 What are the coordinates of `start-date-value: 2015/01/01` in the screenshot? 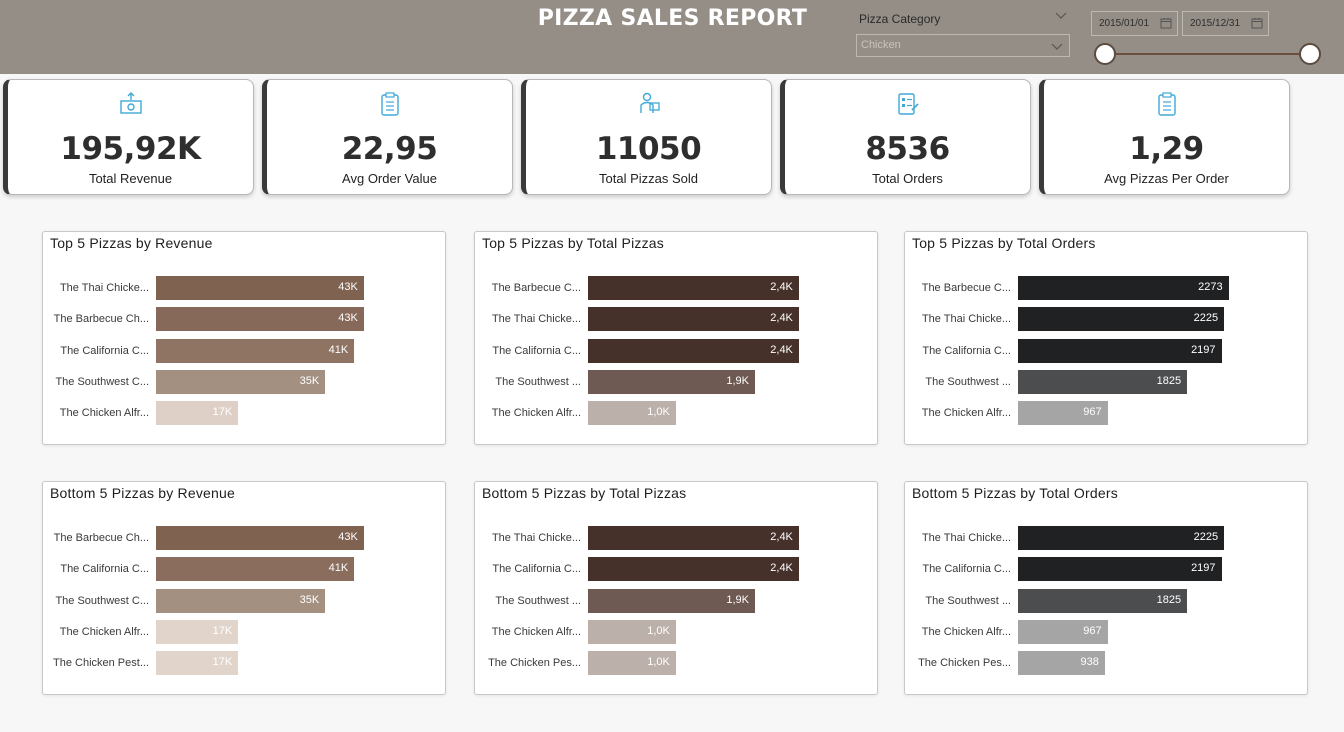 It's located at (1124, 23).